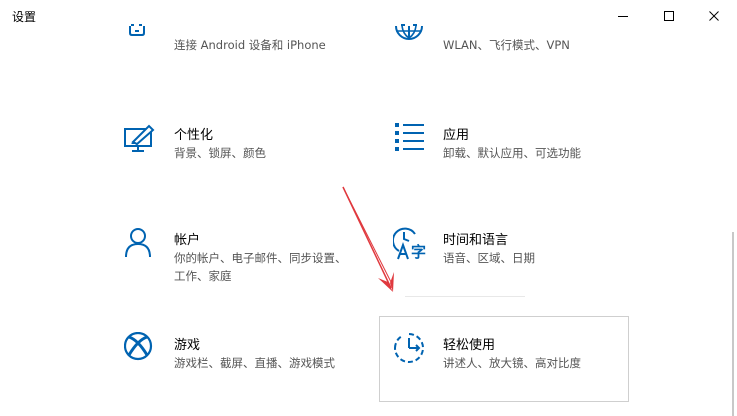 The image size is (737, 416). What do you see at coordinates (260, 267) in the screenshot?
I see `tile-description: 你的帐户、电子邮件、同步设置、工作、家庭` at bounding box center [260, 267].